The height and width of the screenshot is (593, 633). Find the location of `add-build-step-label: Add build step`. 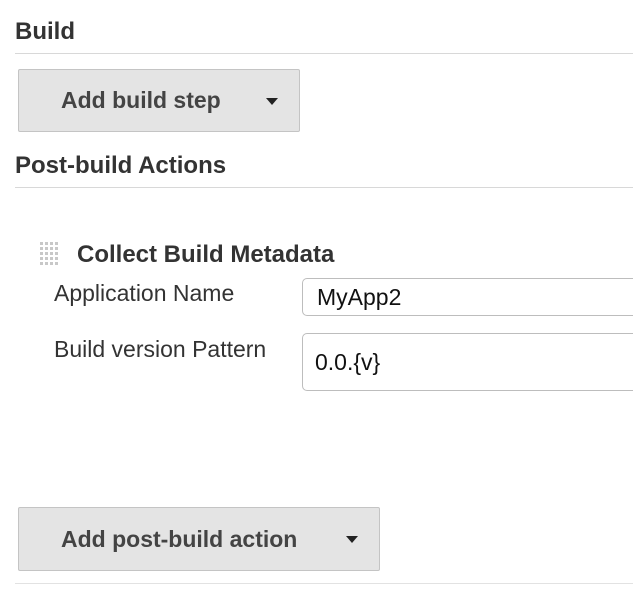

add-build-step-label: Add build step is located at coordinates (141, 100).